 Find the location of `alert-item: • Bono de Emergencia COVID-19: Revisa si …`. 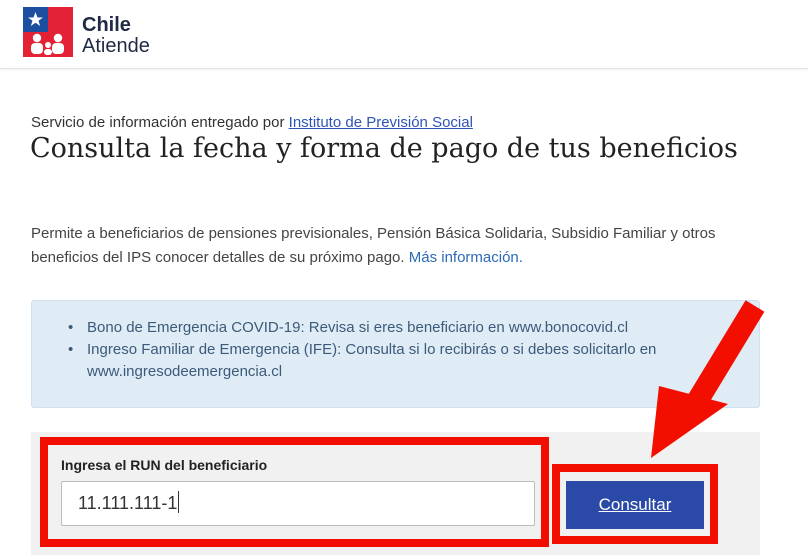

alert-item: • Bono de Emergencia COVID-19: Revisa si … is located at coordinates (398, 328).